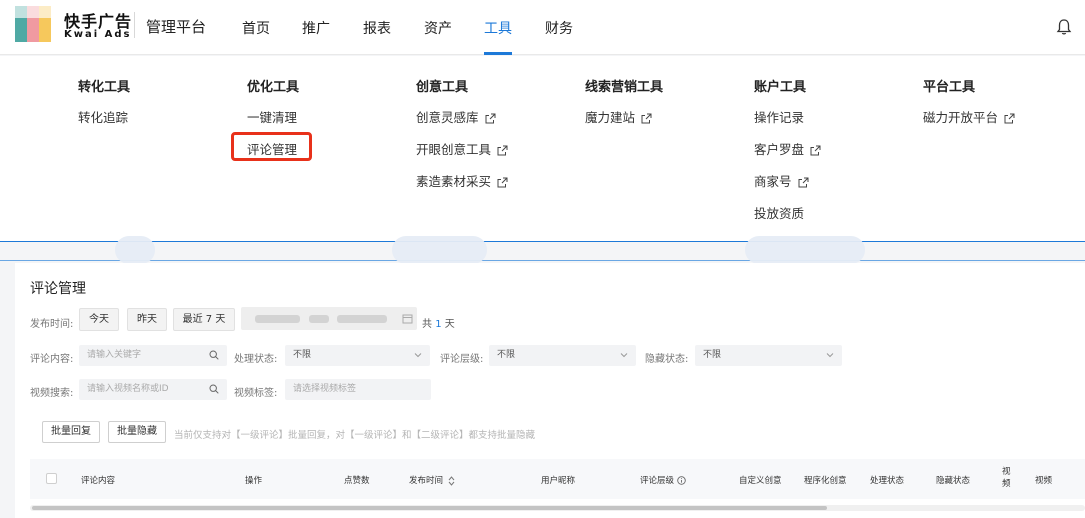 The width and height of the screenshot is (1085, 518). Describe the element at coordinates (787, 118) in the screenshot. I see `menu-item-operation-log: 操作记录` at that location.